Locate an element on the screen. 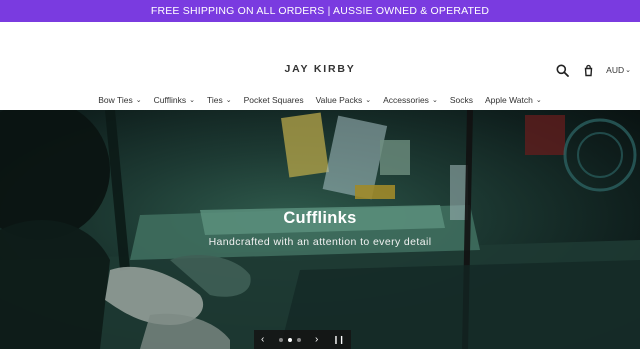 Image resolution: width=640 pixels, height=349 pixels. nav-item-label: Accessories is located at coordinates (406, 100).